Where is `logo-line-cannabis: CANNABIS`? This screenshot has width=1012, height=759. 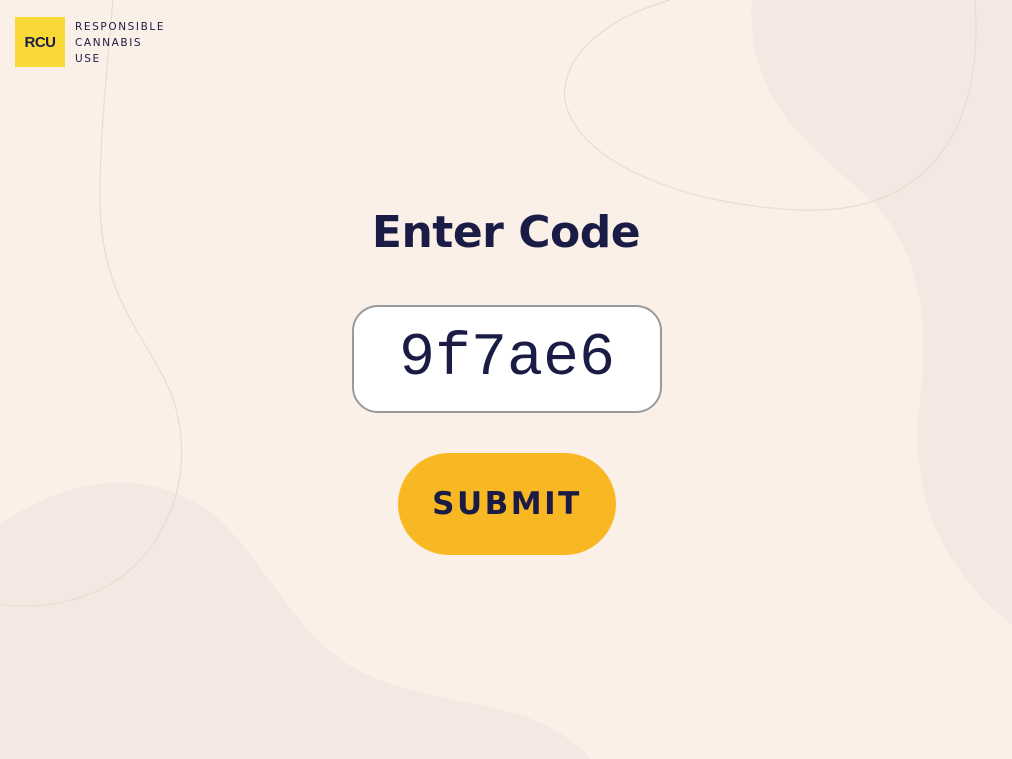
logo-line-cannabis: CANNABIS is located at coordinates (109, 43).